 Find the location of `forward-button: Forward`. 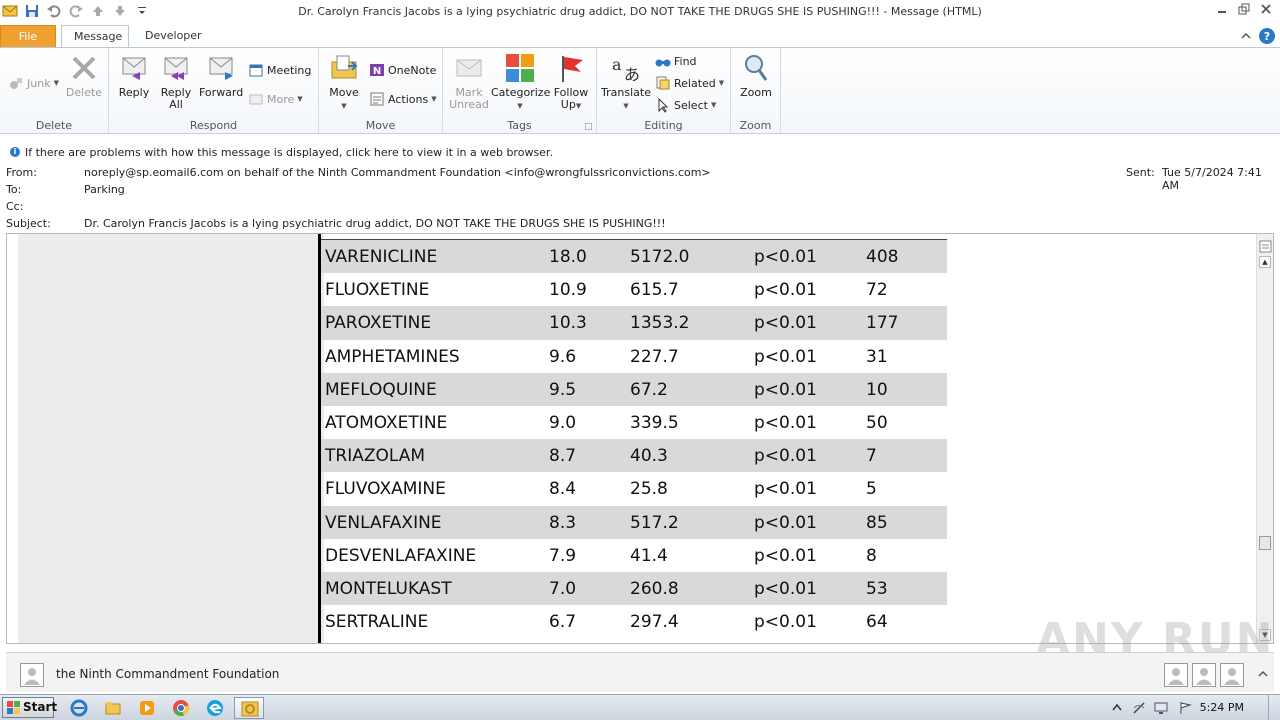

forward-button: Forward is located at coordinates (221, 75).